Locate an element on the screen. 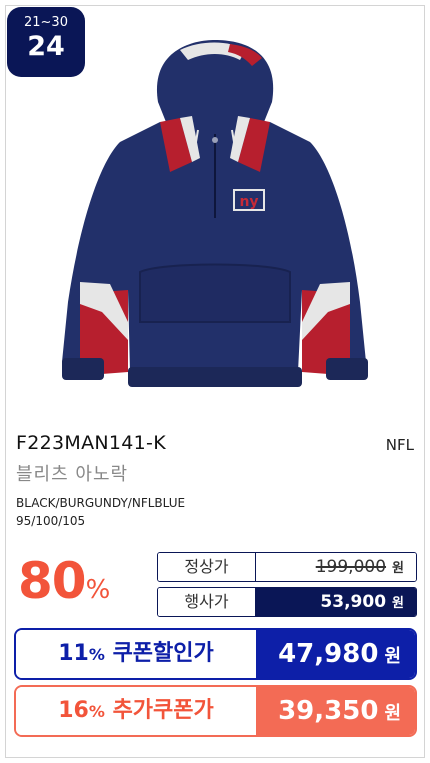  sale-price-amount: 53,900 is located at coordinates (353, 602).